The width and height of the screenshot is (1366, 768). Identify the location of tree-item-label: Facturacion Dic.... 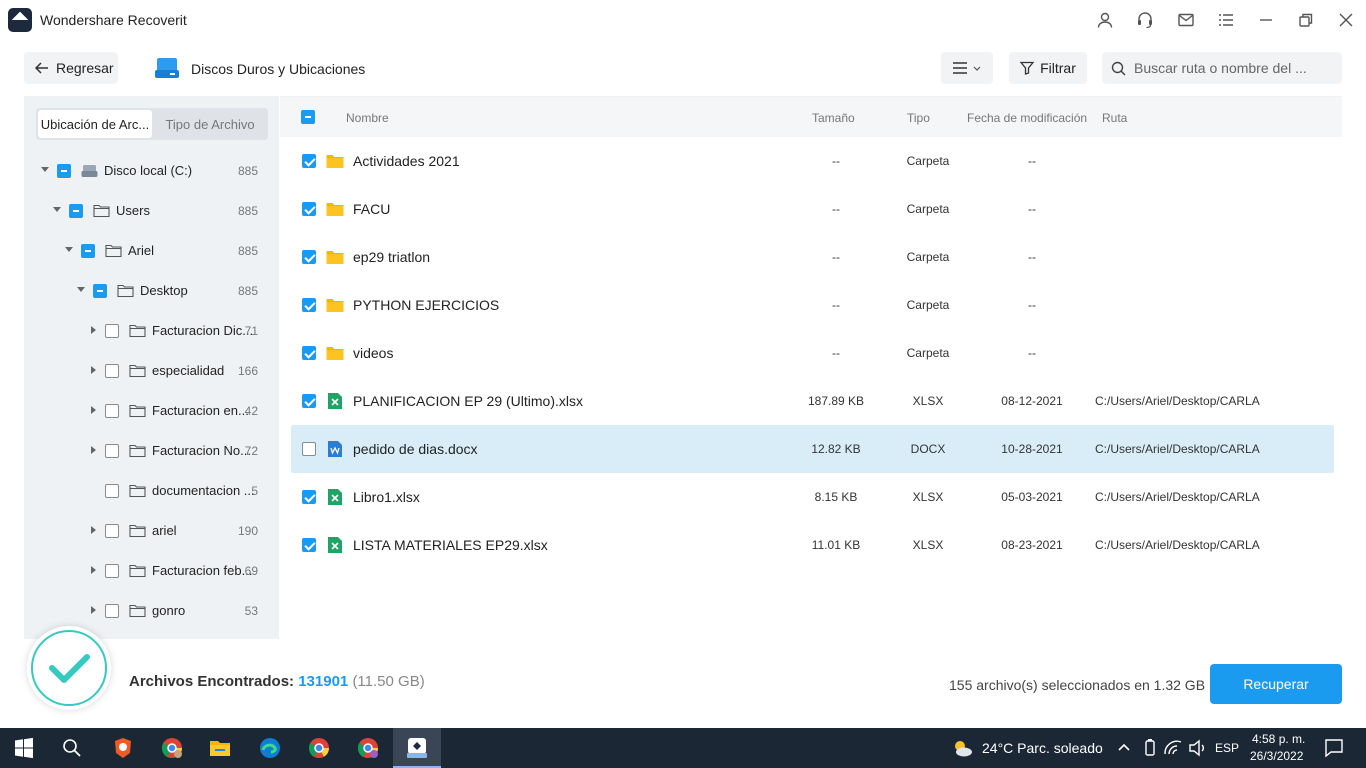
(203, 330).